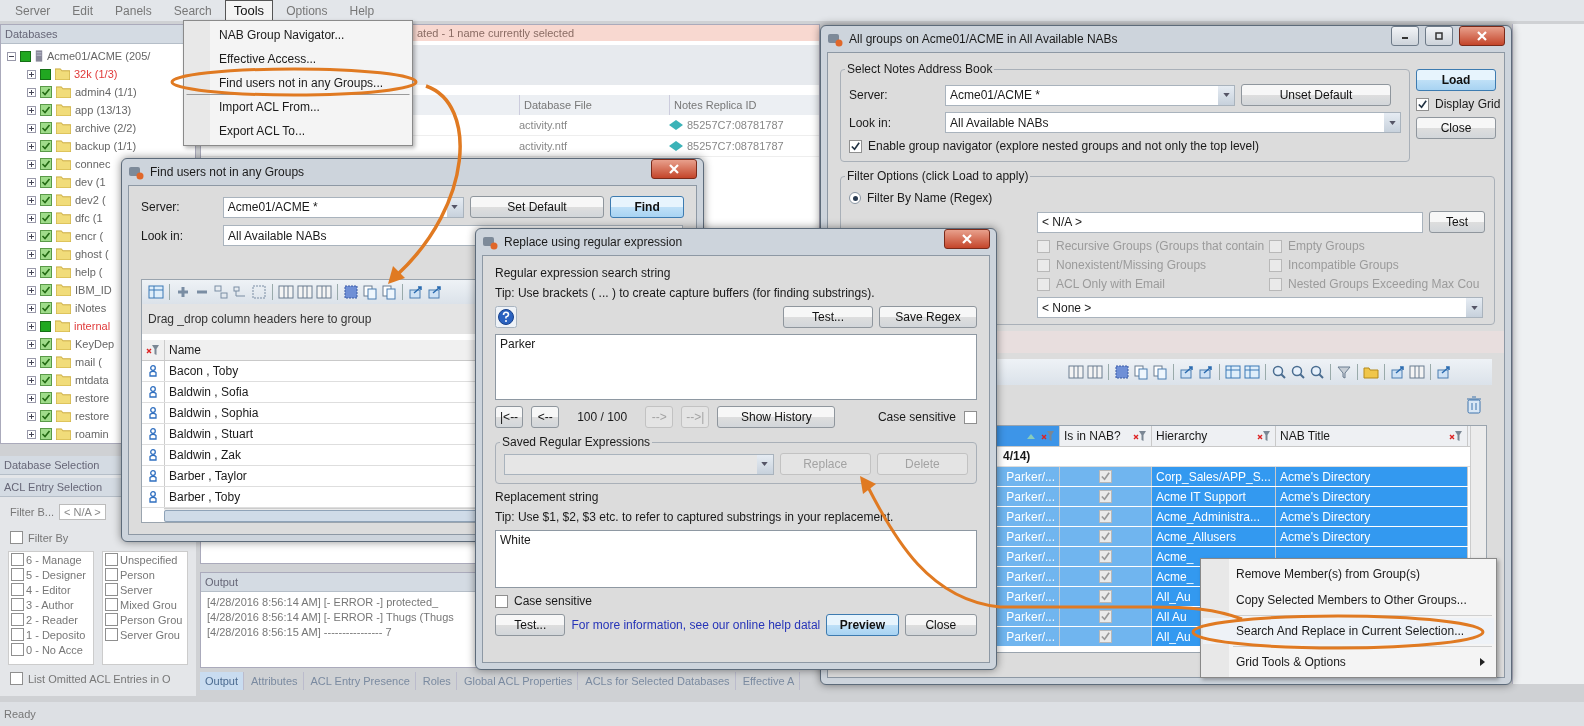 The image size is (1584, 726). What do you see at coordinates (92, 254) in the screenshot?
I see `tree-item: ghost (` at bounding box center [92, 254].